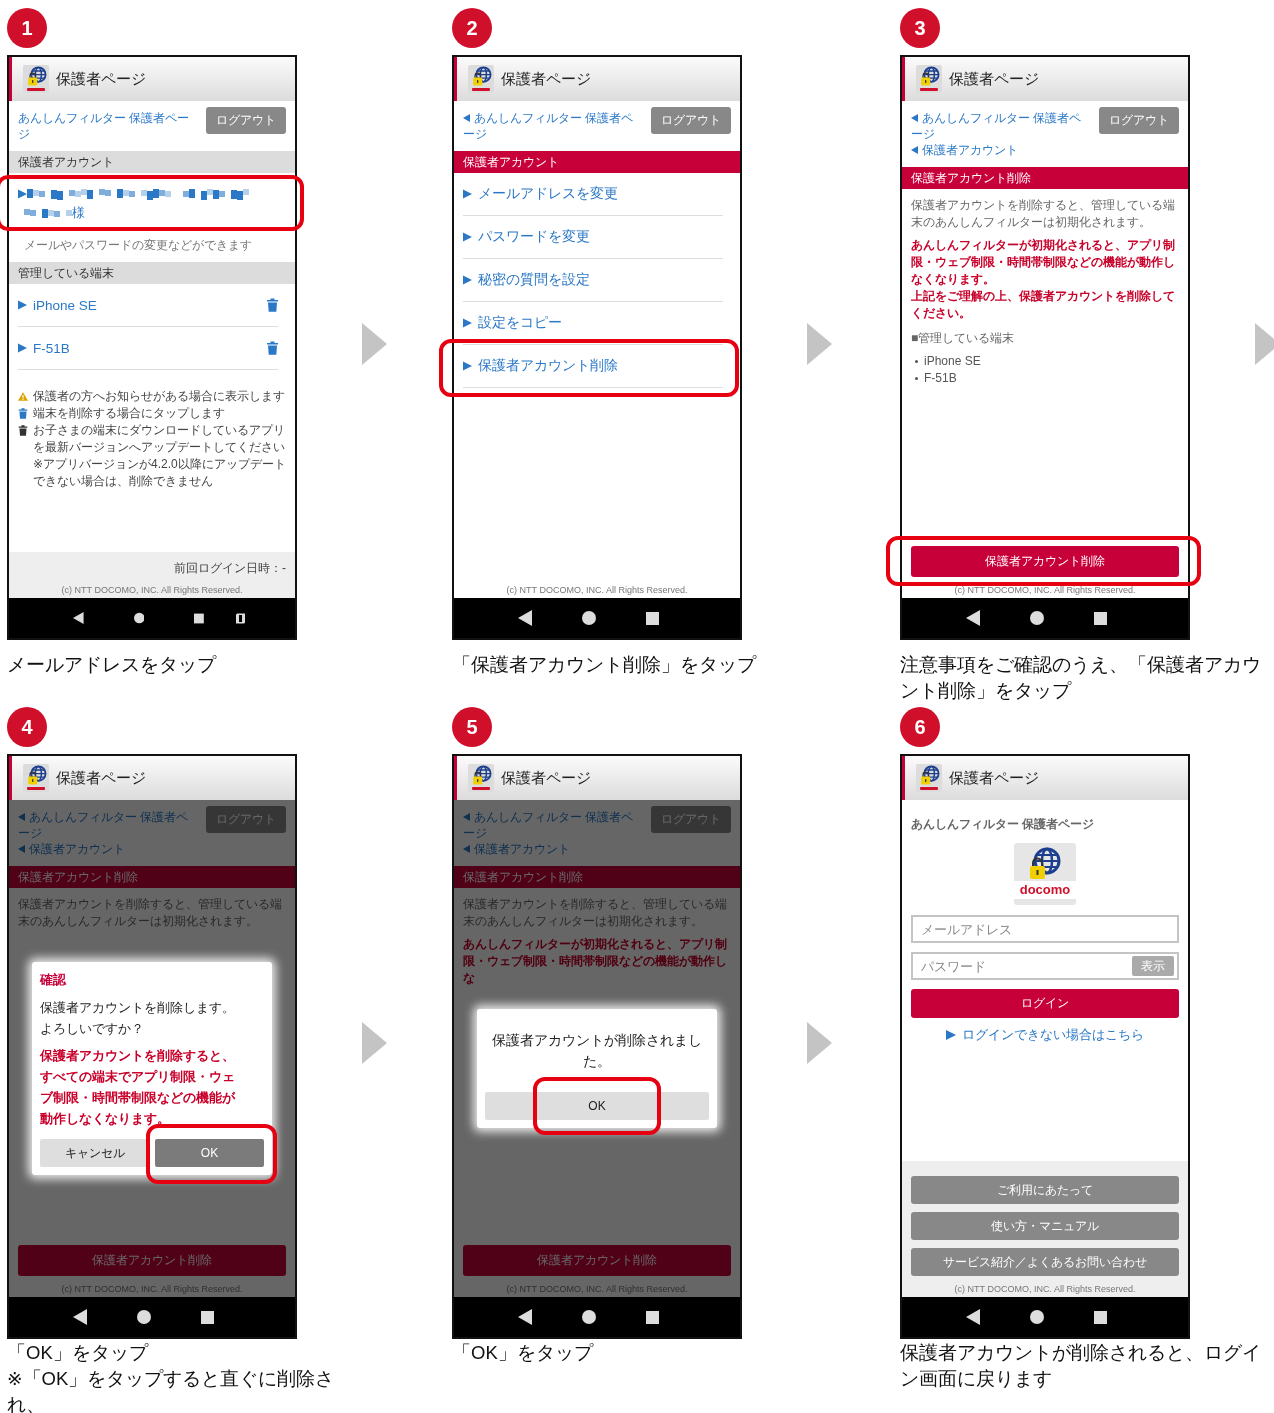 This screenshot has height=1413, width=1274. What do you see at coordinates (152, 203) in the screenshot?
I see `account-link: 様` at bounding box center [152, 203].